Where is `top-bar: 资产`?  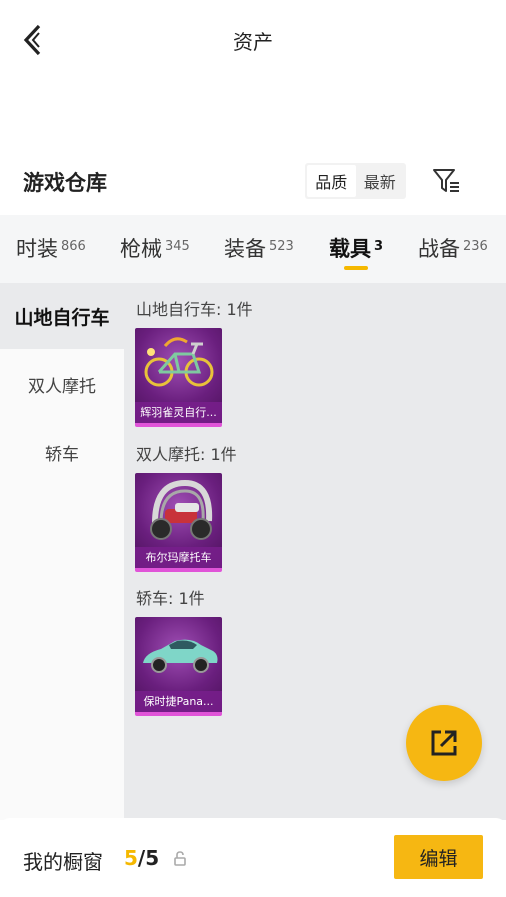 top-bar: 资产 is located at coordinates (253, 40).